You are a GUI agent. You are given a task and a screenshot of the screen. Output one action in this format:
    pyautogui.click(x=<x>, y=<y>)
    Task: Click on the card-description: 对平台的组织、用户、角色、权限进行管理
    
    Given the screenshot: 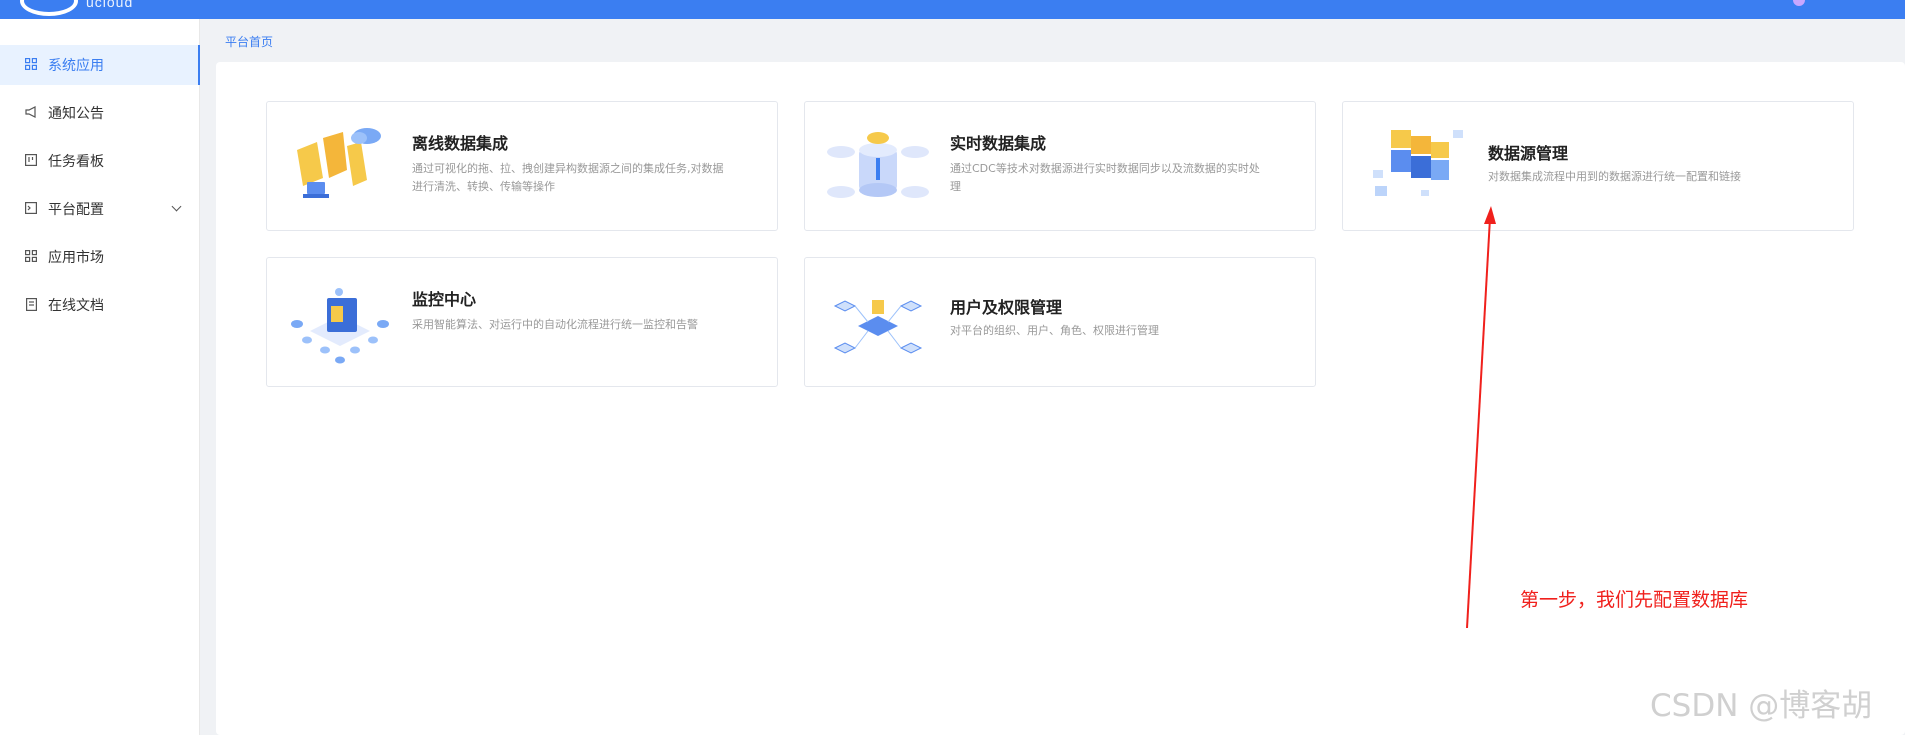 What is the action you would take?
    pyautogui.click(x=1054, y=330)
    